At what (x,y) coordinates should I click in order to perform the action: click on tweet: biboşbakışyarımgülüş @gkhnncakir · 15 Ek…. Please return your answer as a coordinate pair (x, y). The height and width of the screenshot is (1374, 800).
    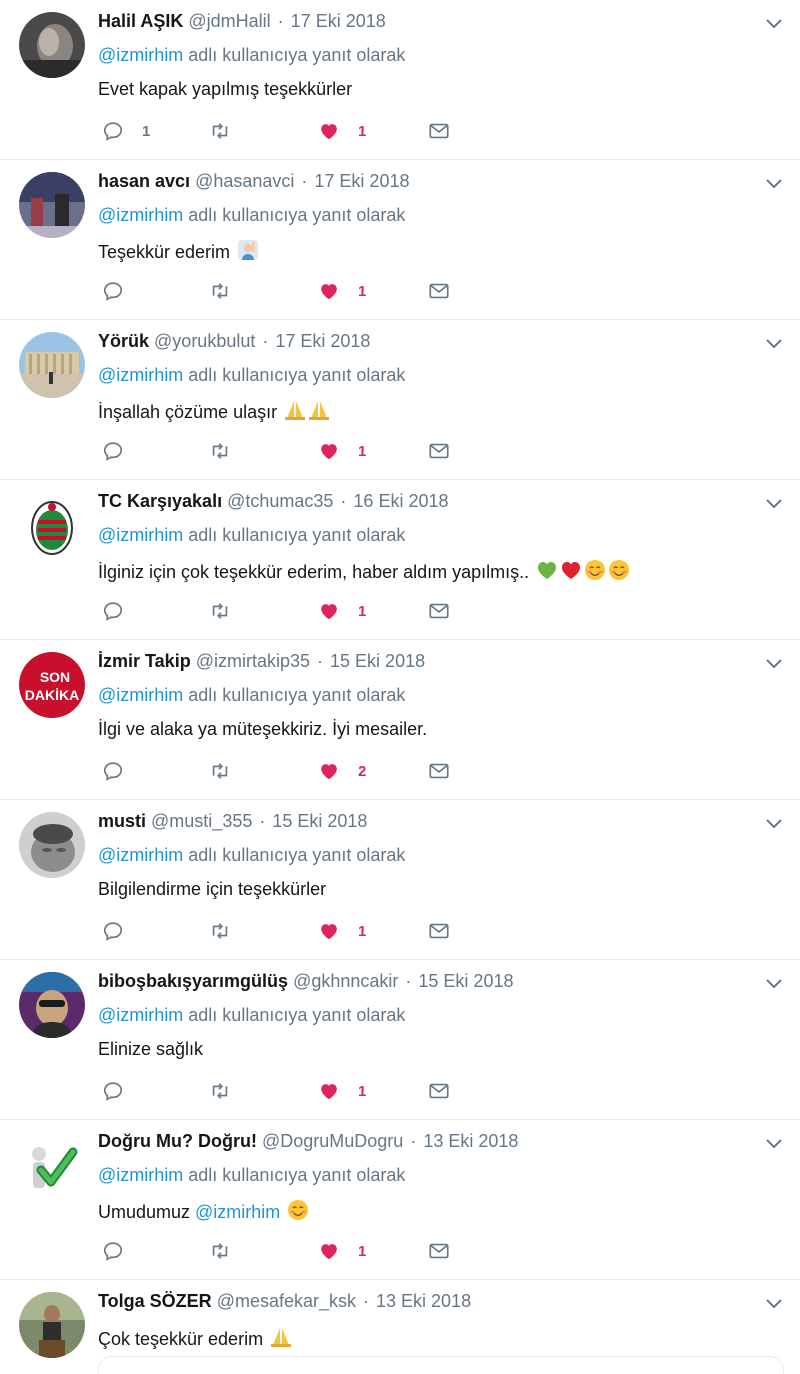
    Looking at the image, I should click on (400, 1040).